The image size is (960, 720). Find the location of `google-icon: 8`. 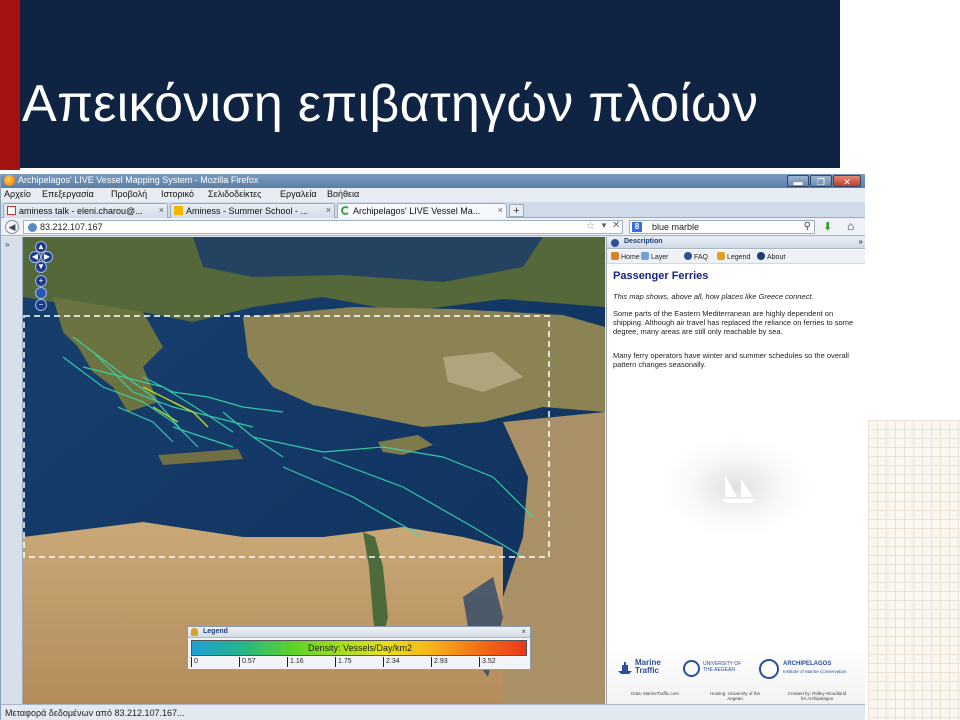

google-icon: 8 is located at coordinates (637, 227).